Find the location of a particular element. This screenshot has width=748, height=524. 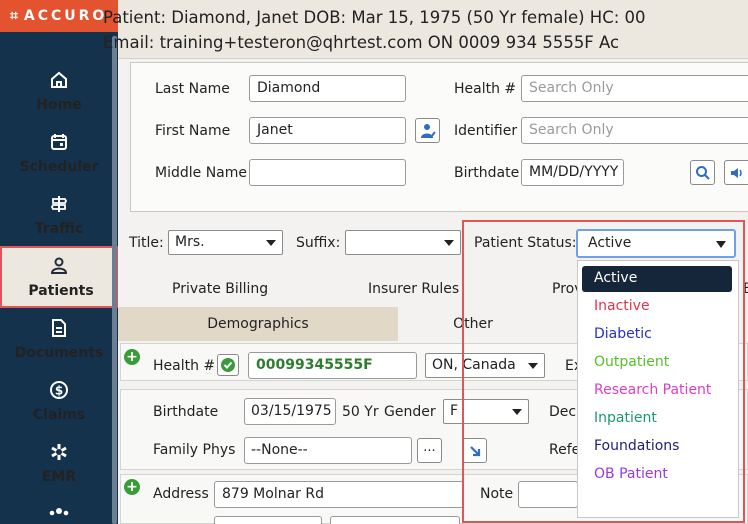

home-icon is located at coordinates (59, 79).